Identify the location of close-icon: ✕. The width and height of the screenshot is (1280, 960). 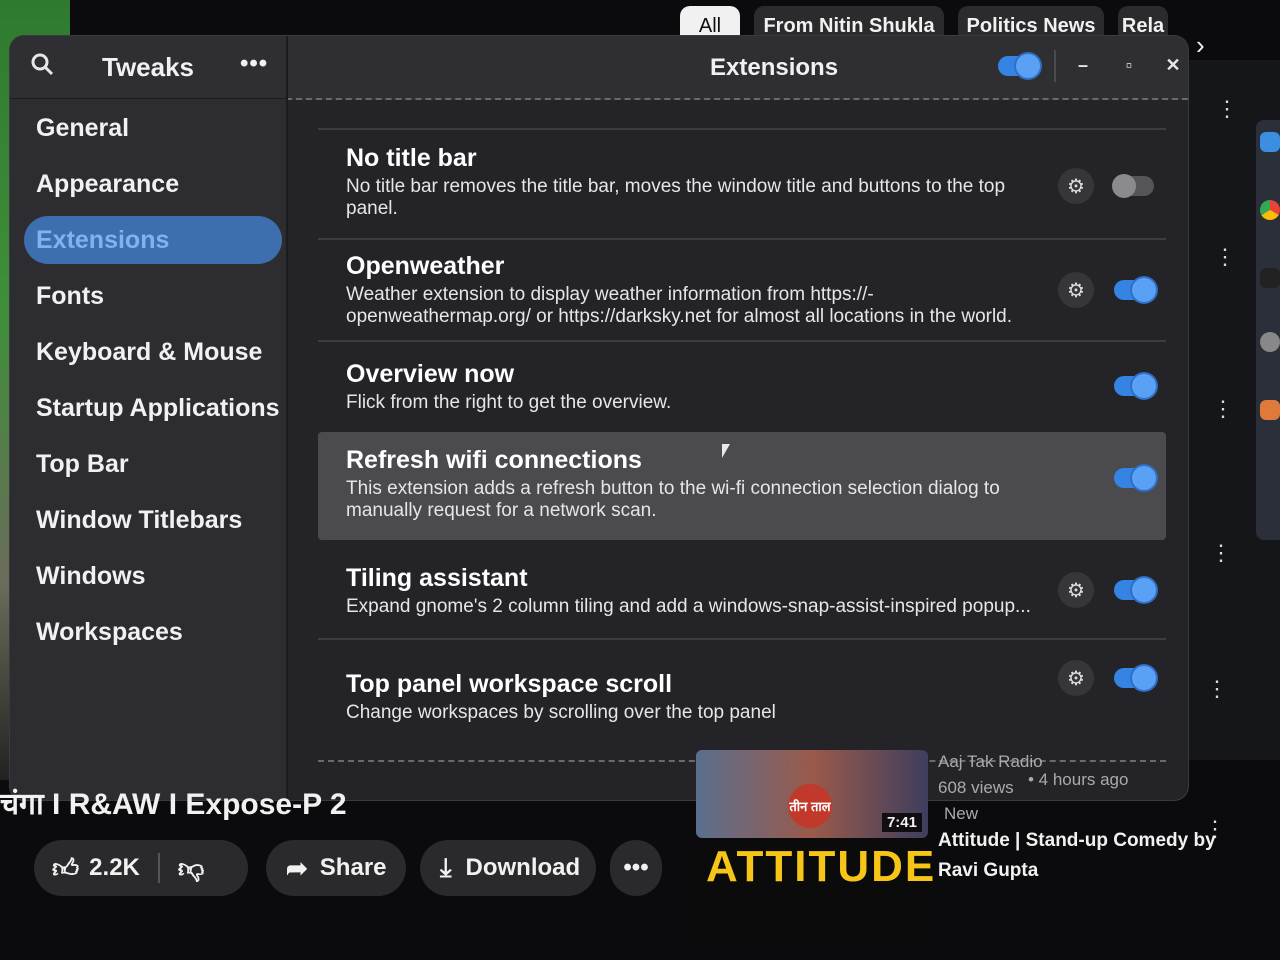
(1173, 65).